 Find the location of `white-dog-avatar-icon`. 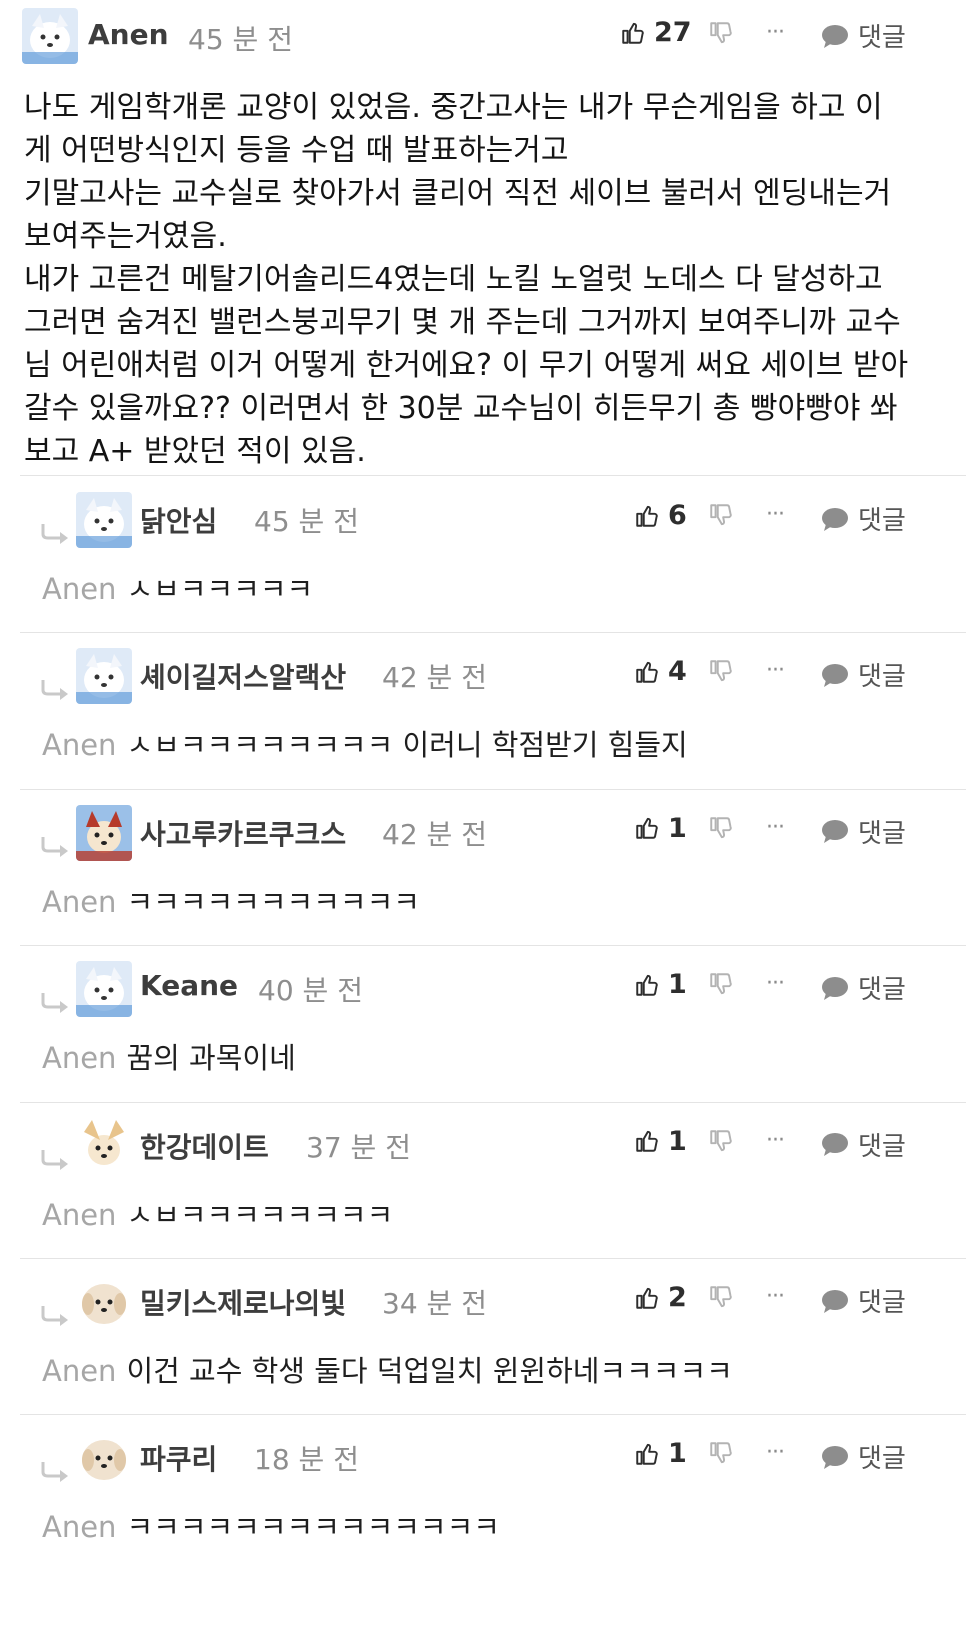

white-dog-avatar-icon is located at coordinates (50, 36).